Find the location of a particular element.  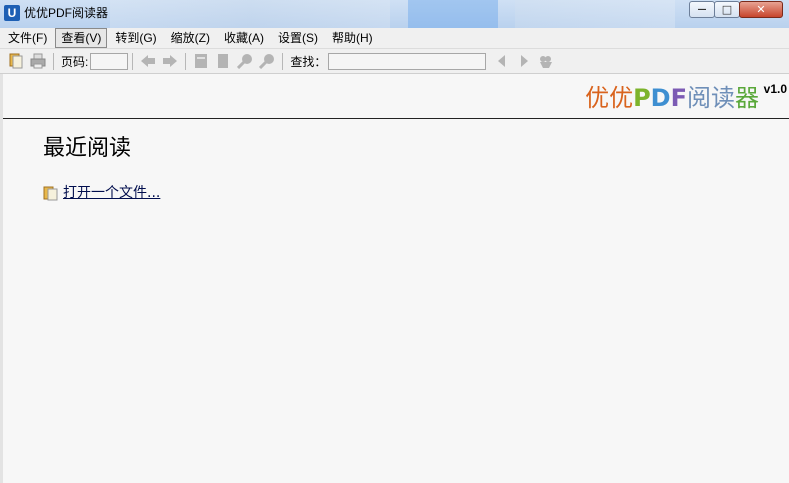

toolbar: 页码: 查找： is located at coordinates (394, 61).